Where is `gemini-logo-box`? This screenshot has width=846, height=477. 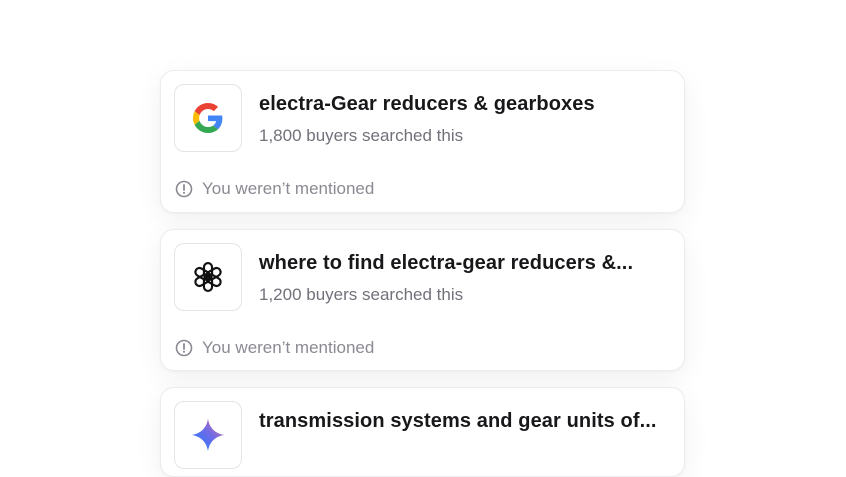
gemini-logo-box is located at coordinates (208, 435).